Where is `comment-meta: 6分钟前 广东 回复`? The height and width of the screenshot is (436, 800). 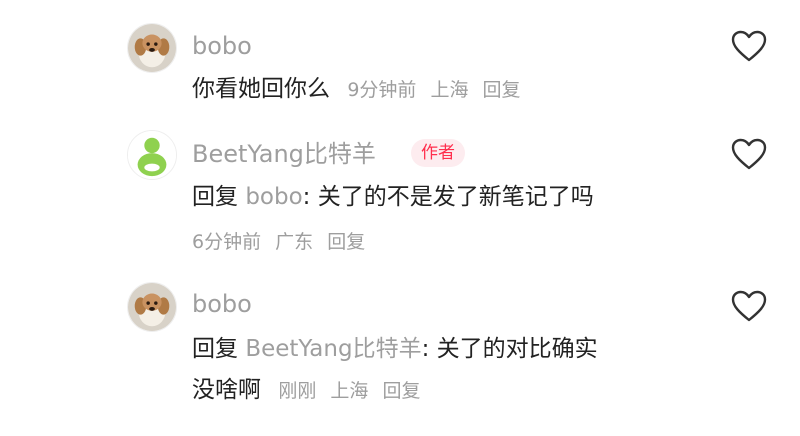
comment-meta: 6分钟前 广东 回复 is located at coordinates (278, 242).